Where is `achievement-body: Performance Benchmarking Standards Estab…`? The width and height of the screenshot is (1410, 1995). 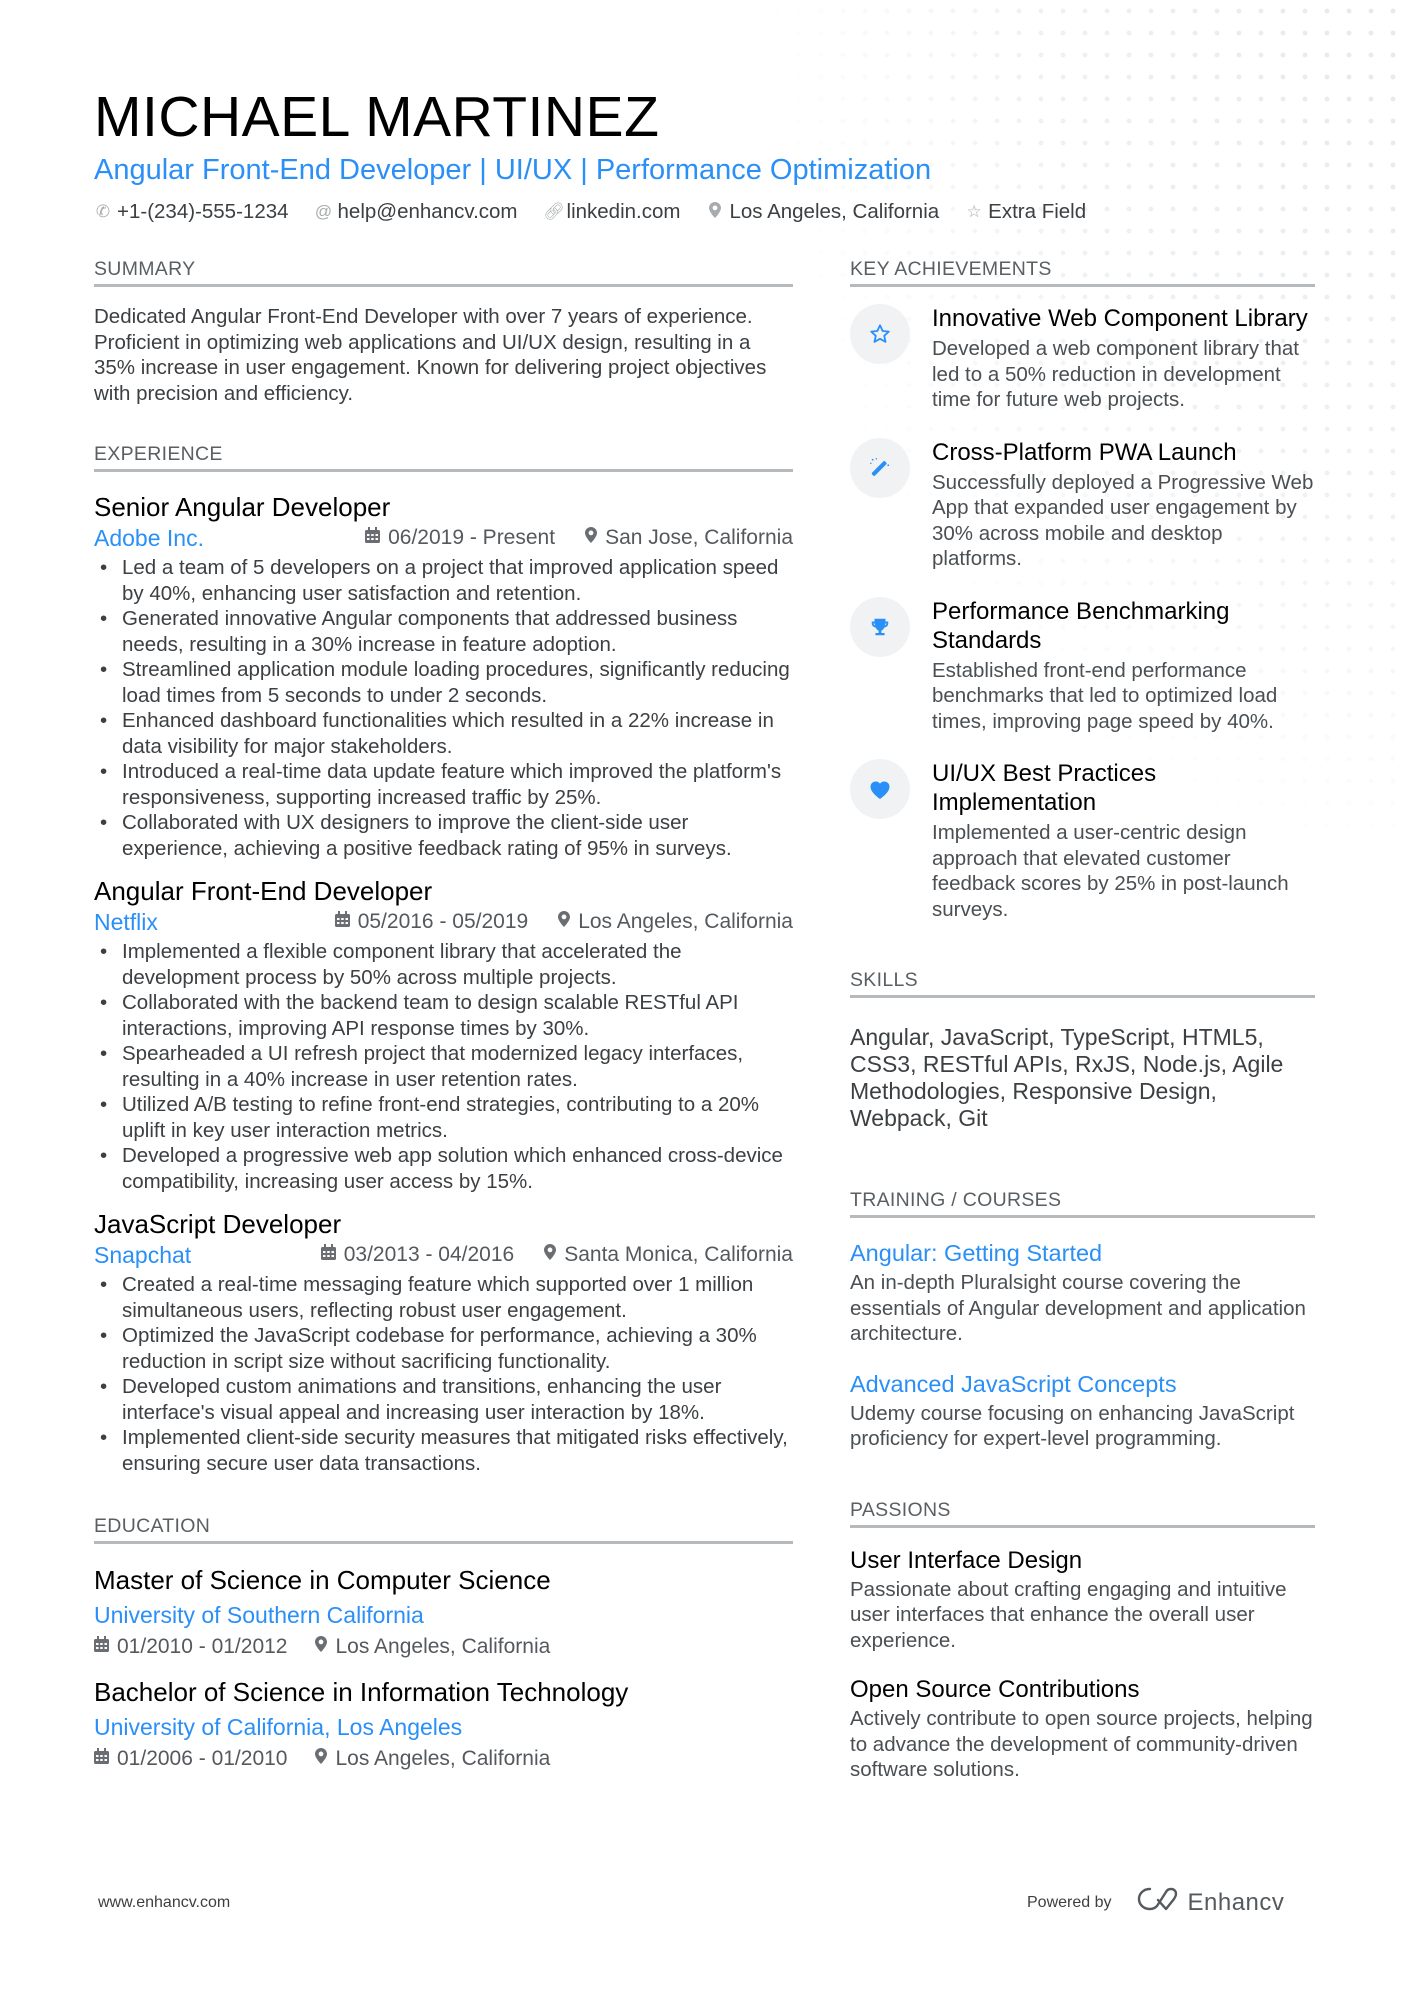 achievement-body: Performance Benchmarking Standards Estab… is located at coordinates (1123, 666).